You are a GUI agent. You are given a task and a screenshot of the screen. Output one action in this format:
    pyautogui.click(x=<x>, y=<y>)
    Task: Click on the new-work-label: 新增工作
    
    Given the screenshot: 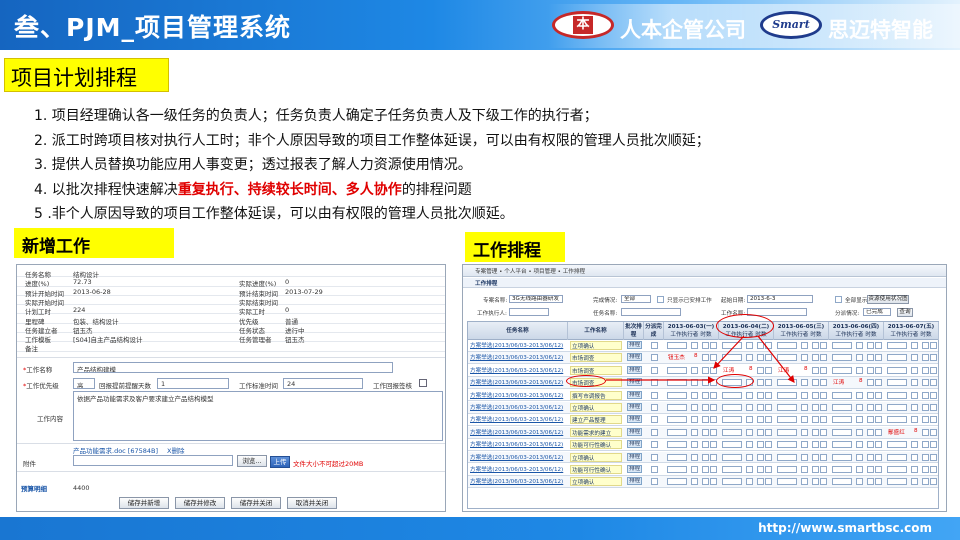 What is the action you would take?
    pyautogui.click(x=94, y=243)
    